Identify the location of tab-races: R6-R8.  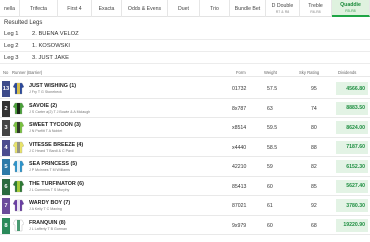
(315, 12).